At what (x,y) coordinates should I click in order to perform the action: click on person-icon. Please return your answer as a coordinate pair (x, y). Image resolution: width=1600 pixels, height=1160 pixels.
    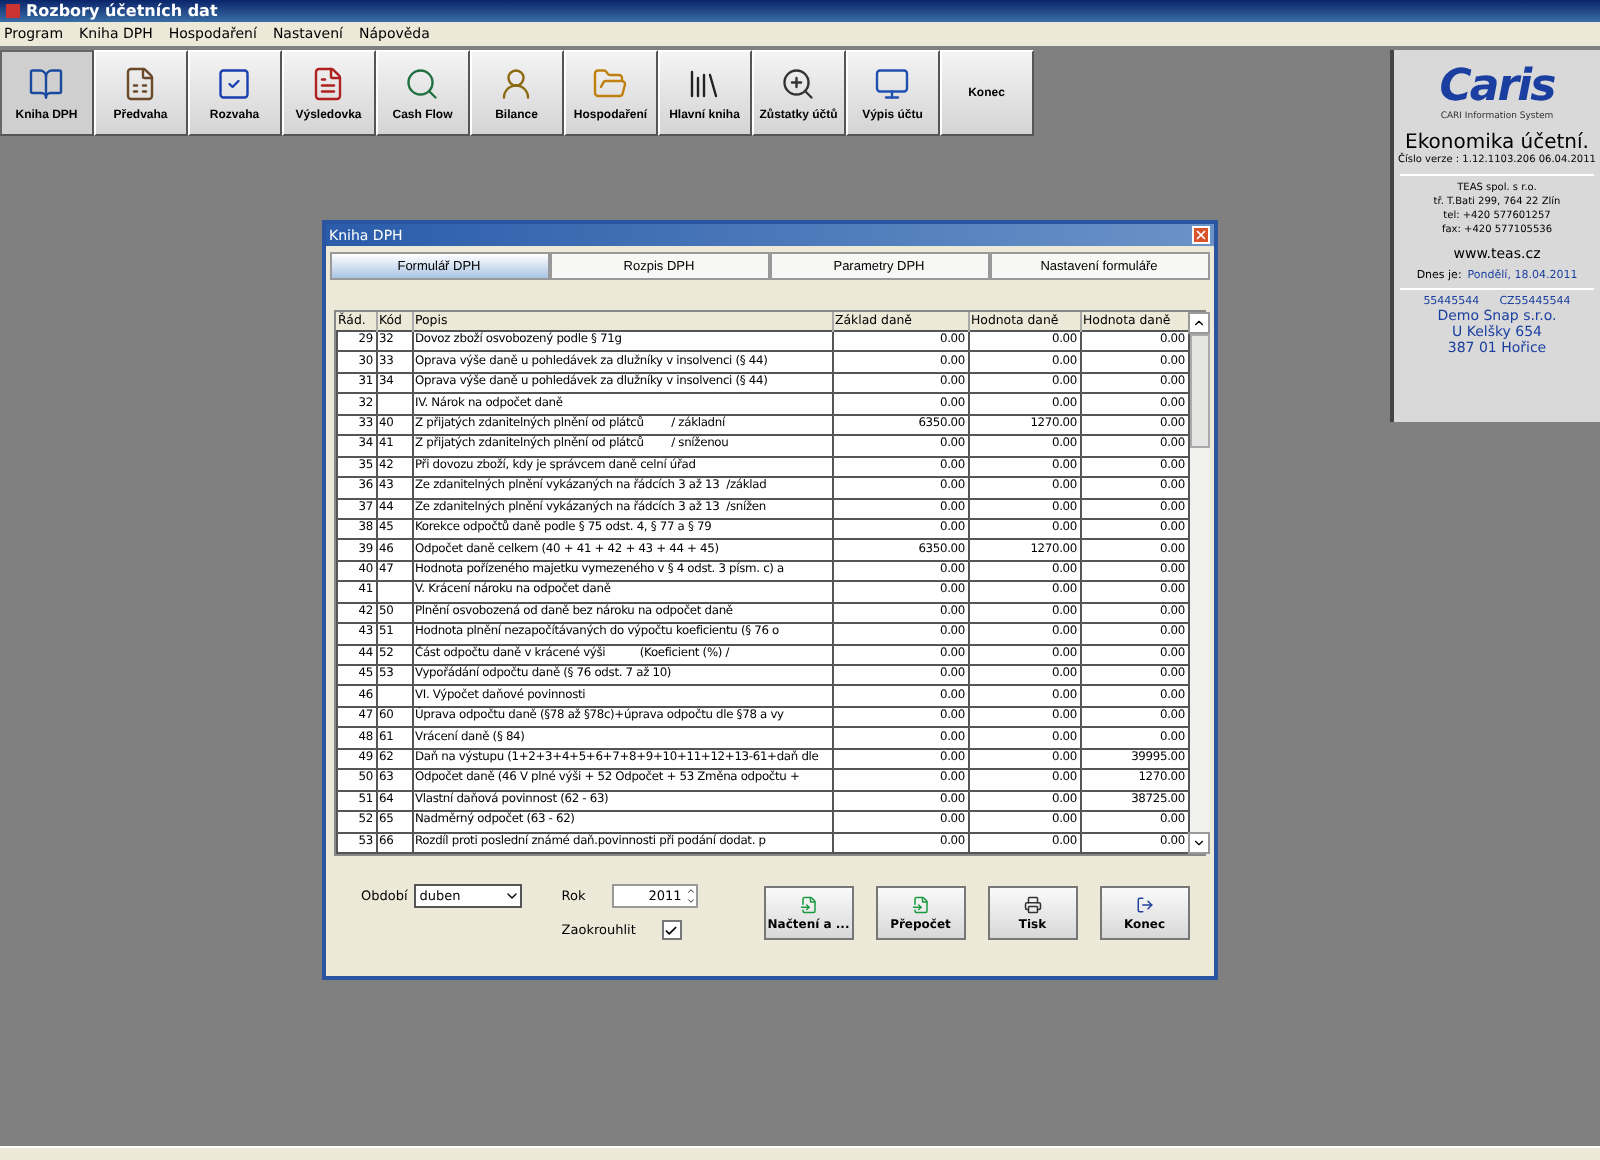
    Looking at the image, I should click on (516, 83).